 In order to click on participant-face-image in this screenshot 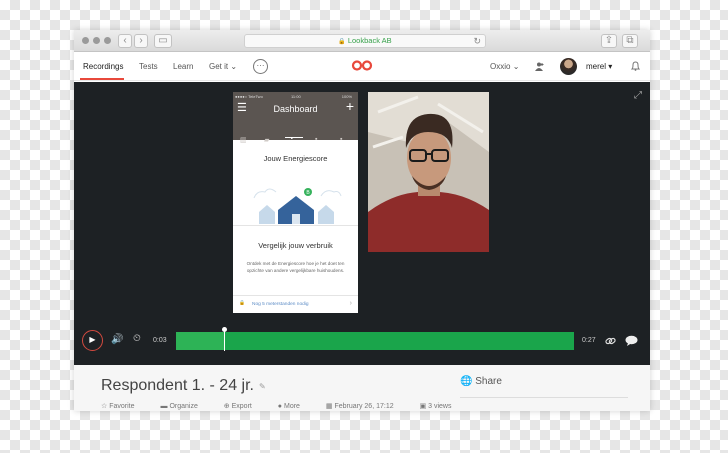, I will do `click(428, 172)`.